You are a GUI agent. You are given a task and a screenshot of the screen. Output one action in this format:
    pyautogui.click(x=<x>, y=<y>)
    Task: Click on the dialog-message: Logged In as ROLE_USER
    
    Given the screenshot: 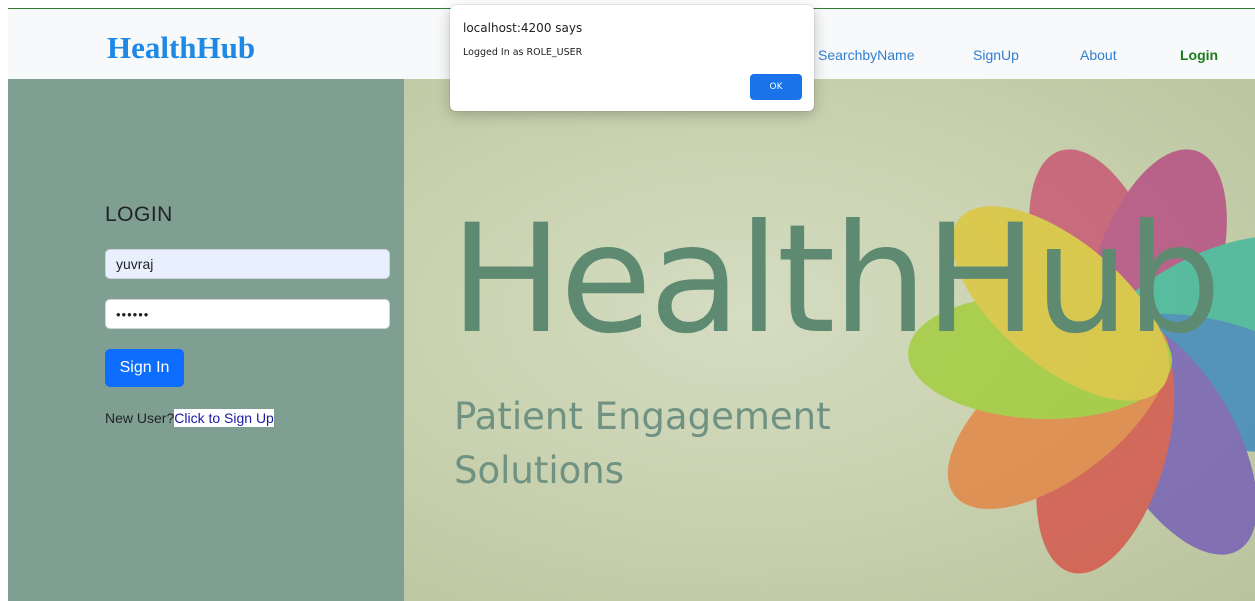 What is the action you would take?
    pyautogui.click(x=523, y=52)
    